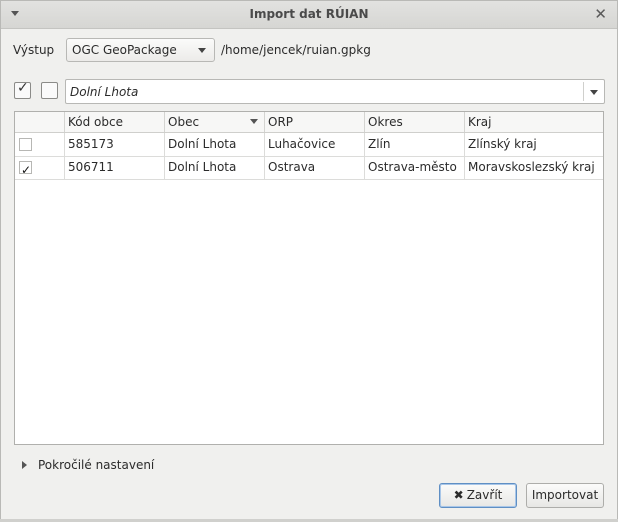 Image resolution: width=618 pixels, height=522 pixels. Describe the element at coordinates (315, 167) in the screenshot. I see `cell-orp: Ostrava` at that location.